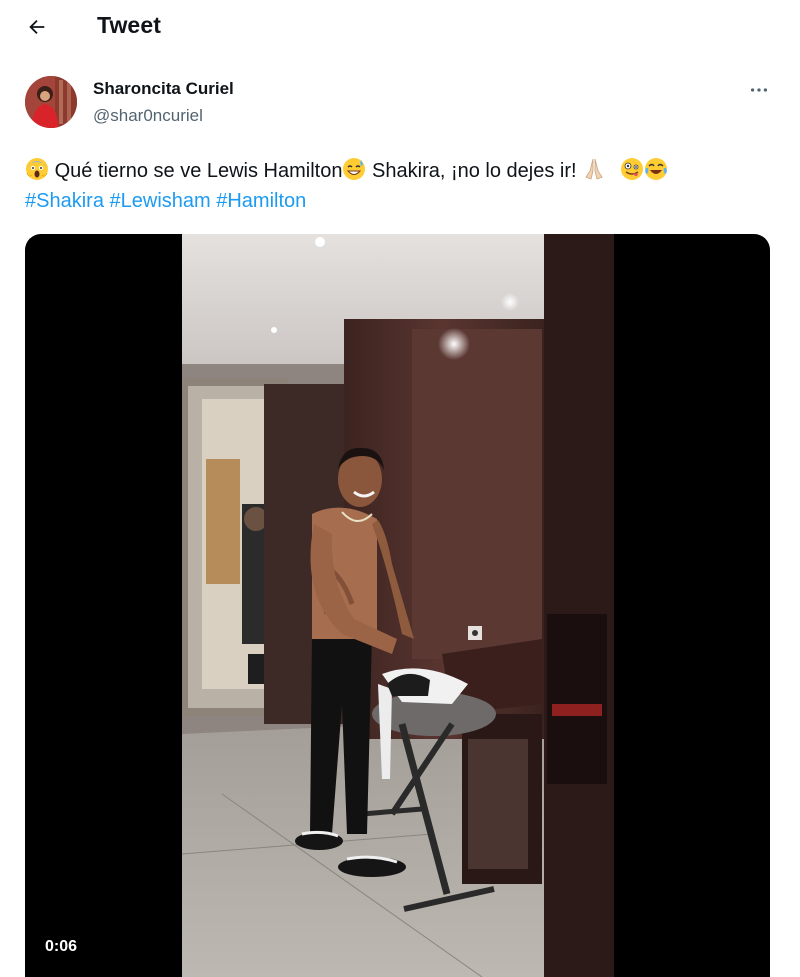 The image size is (800, 977). I want to click on zany-face-icon, so click(631, 169).